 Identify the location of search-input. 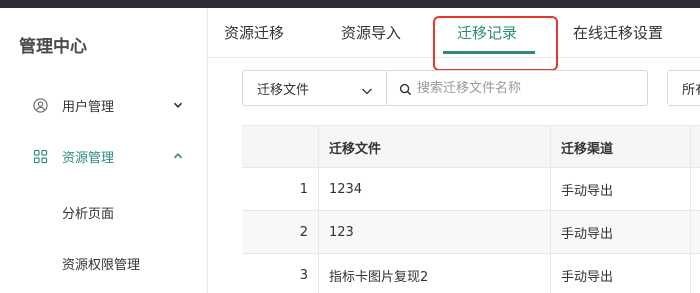
(527, 88).